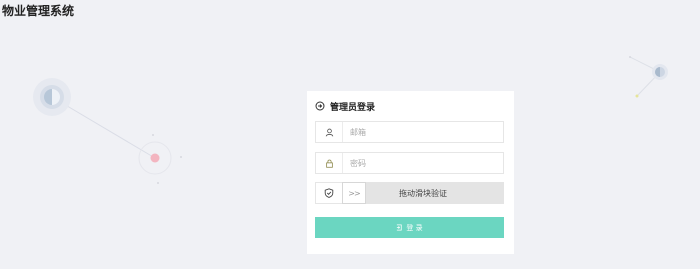 The width and height of the screenshot is (700, 269). I want to click on login-heading: 管理员登录, so click(353, 107).